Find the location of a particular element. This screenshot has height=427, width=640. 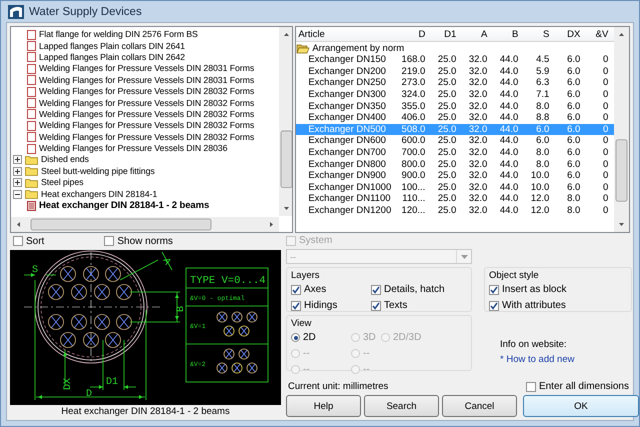

column-header: Article is located at coordinates (346, 34).